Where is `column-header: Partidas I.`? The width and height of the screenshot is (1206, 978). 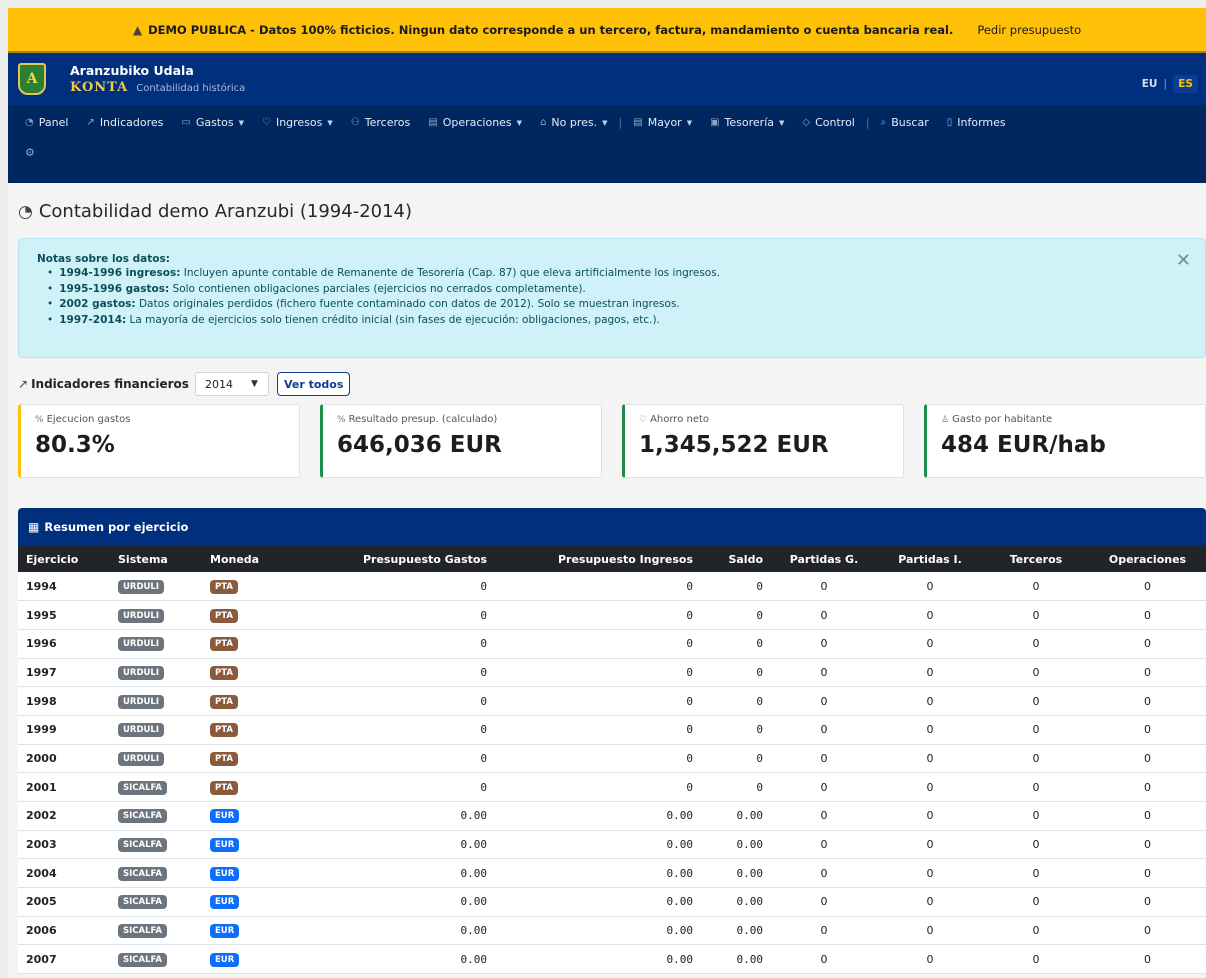 column-header: Partidas I. is located at coordinates (930, 559).